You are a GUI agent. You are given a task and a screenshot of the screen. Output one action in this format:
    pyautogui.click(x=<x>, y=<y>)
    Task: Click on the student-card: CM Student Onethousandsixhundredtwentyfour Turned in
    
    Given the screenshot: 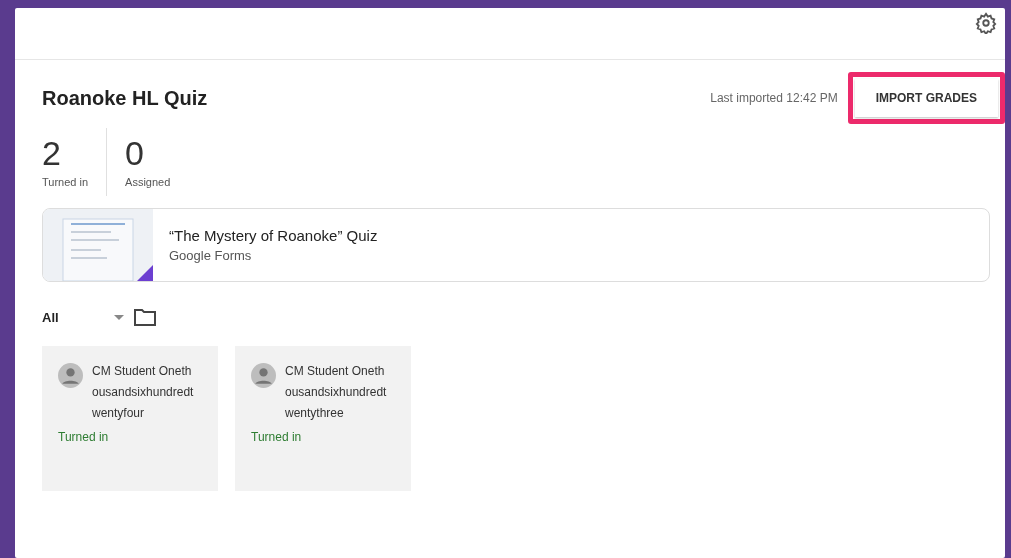 What is the action you would take?
    pyautogui.click(x=130, y=418)
    